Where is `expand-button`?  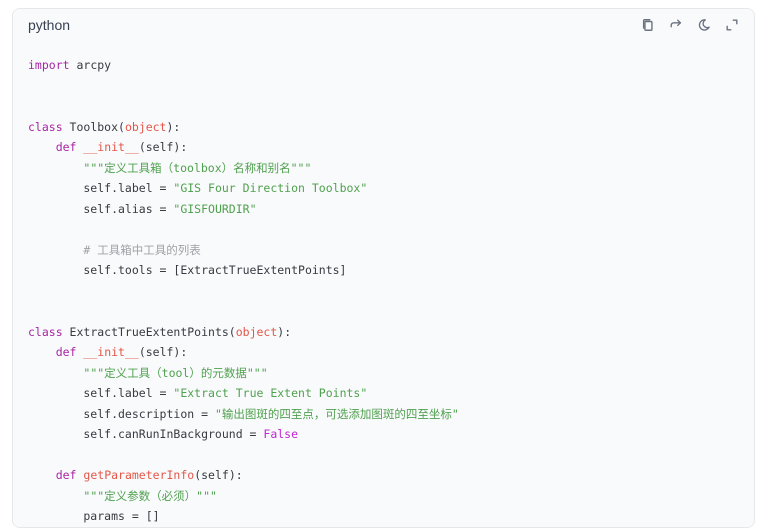
expand-button is located at coordinates (732, 25).